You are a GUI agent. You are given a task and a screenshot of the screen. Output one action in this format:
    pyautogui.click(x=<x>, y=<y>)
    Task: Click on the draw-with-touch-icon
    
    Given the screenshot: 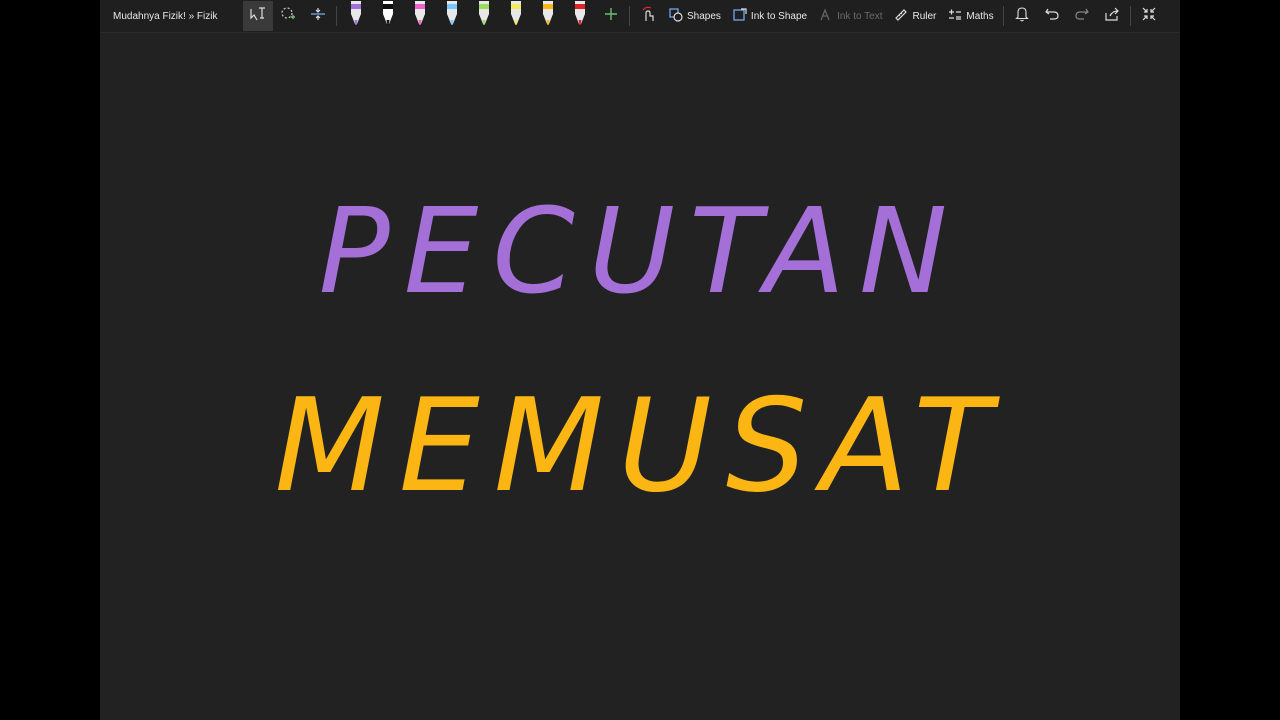 What is the action you would take?
    pyautogui.click(x=648, y=16)
    